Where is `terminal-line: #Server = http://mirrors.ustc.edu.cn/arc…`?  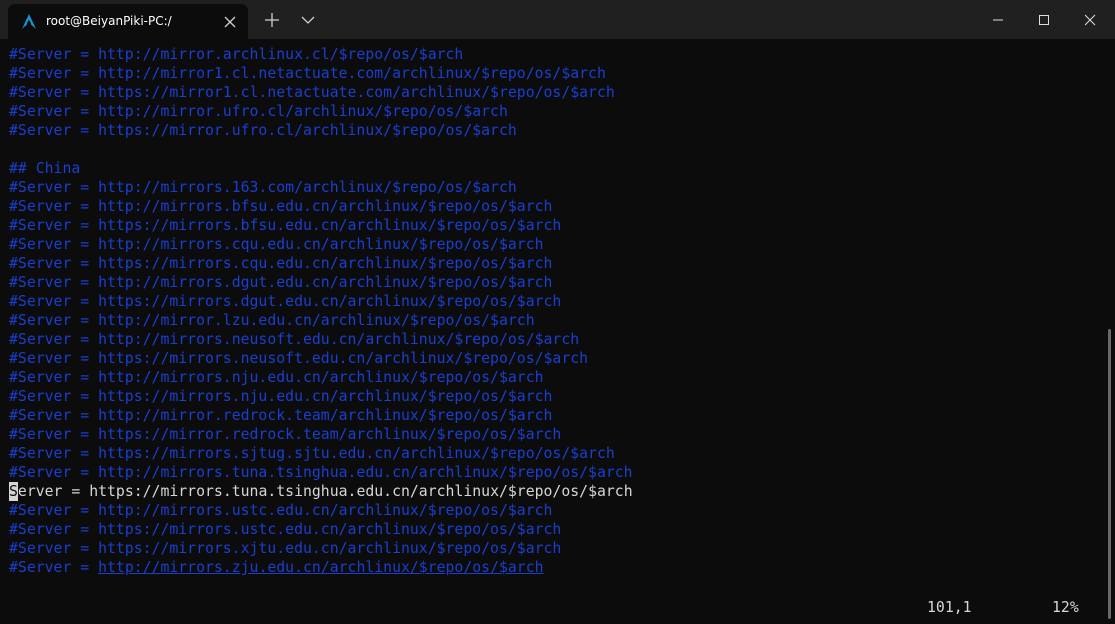 terminal-line: #Server = http://mirrors.ustc.edu.cn/arc… is located at coordinates (281, 510).